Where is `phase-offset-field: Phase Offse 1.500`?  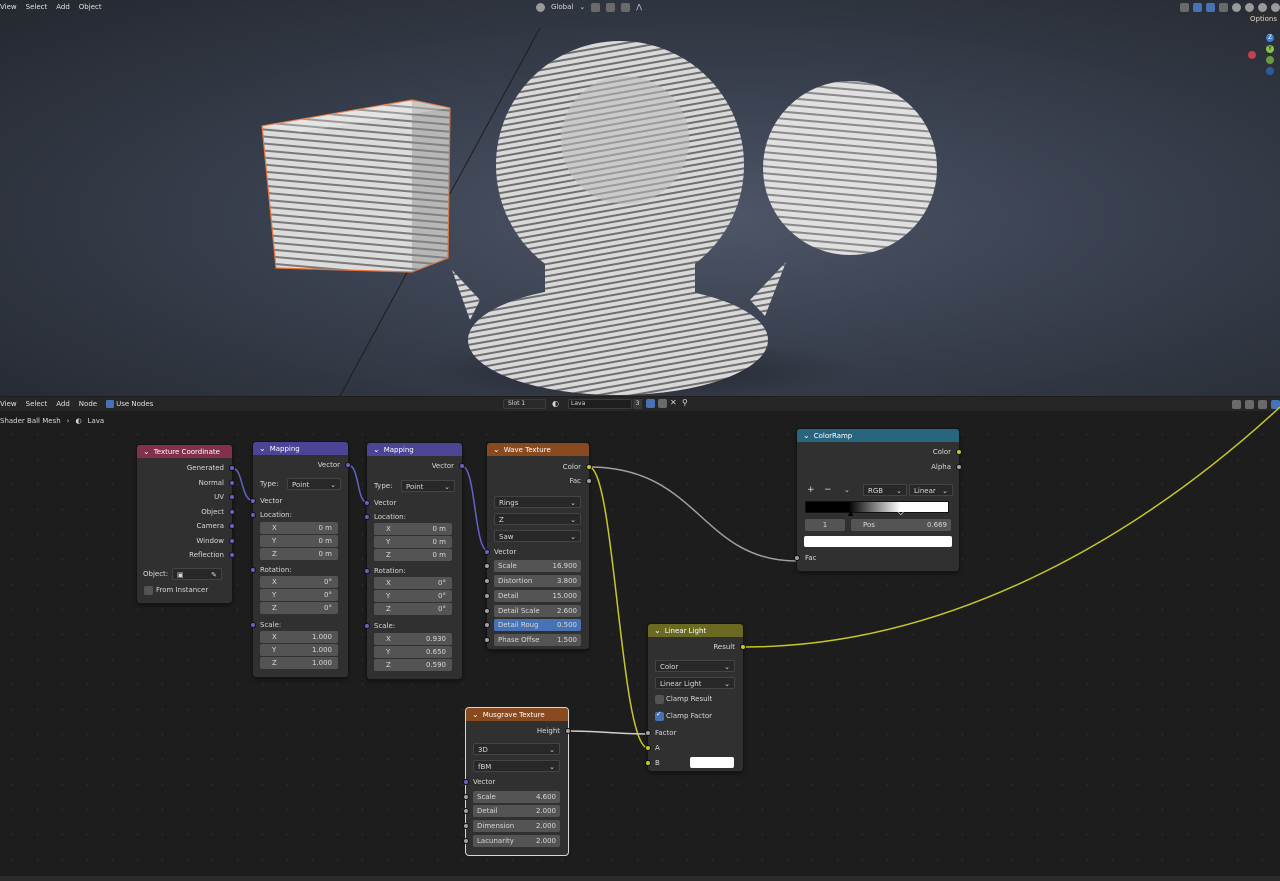
phase-offset-field: Phase Offse 1.500 is located at coordinates (537, 640).